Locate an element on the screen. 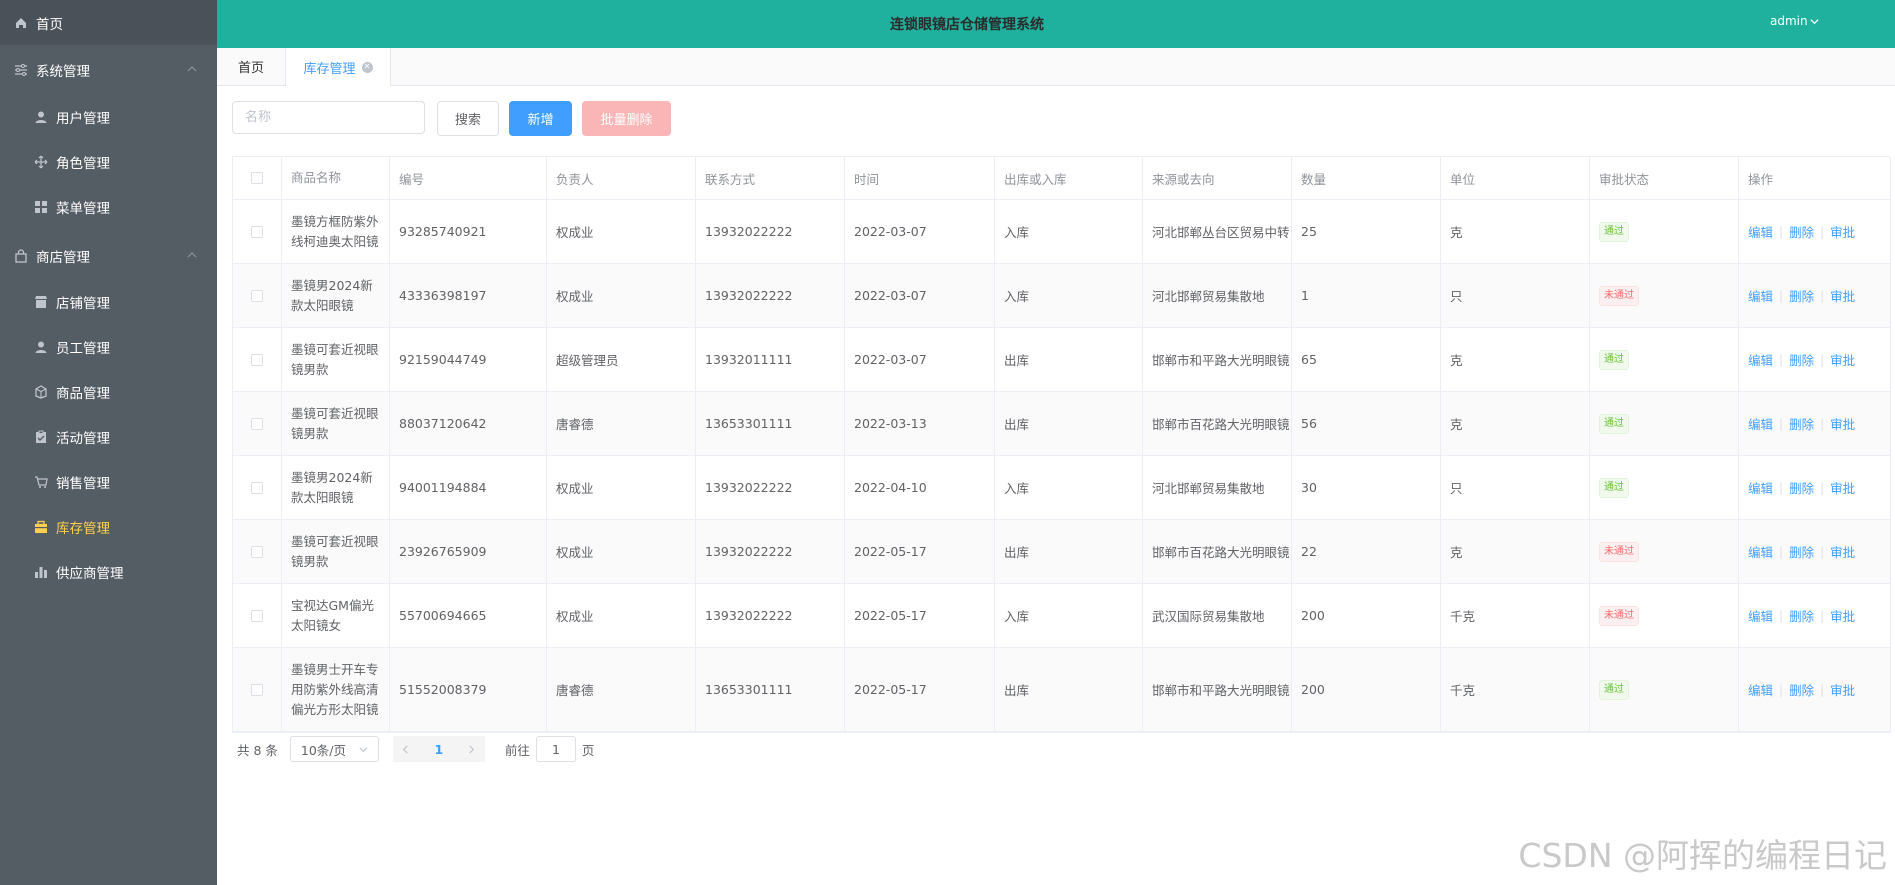  sidebar-item-4: 菜单管理 is located at coordinates (108, 206).